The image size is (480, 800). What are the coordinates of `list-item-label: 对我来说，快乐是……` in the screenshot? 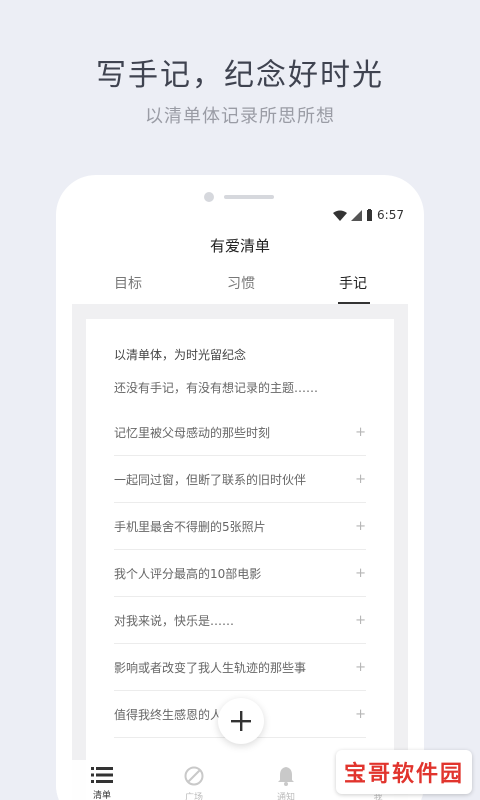 It's located at (174, 620).